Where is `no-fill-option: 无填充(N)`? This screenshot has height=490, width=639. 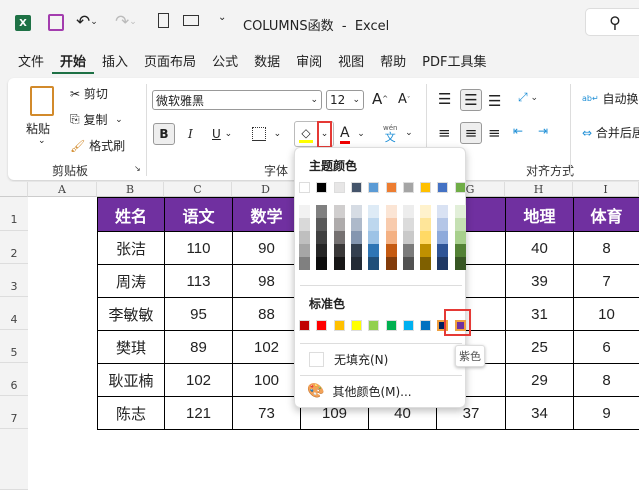 no-fill-option: 无填充(N) is located at coordinates (381, 359).